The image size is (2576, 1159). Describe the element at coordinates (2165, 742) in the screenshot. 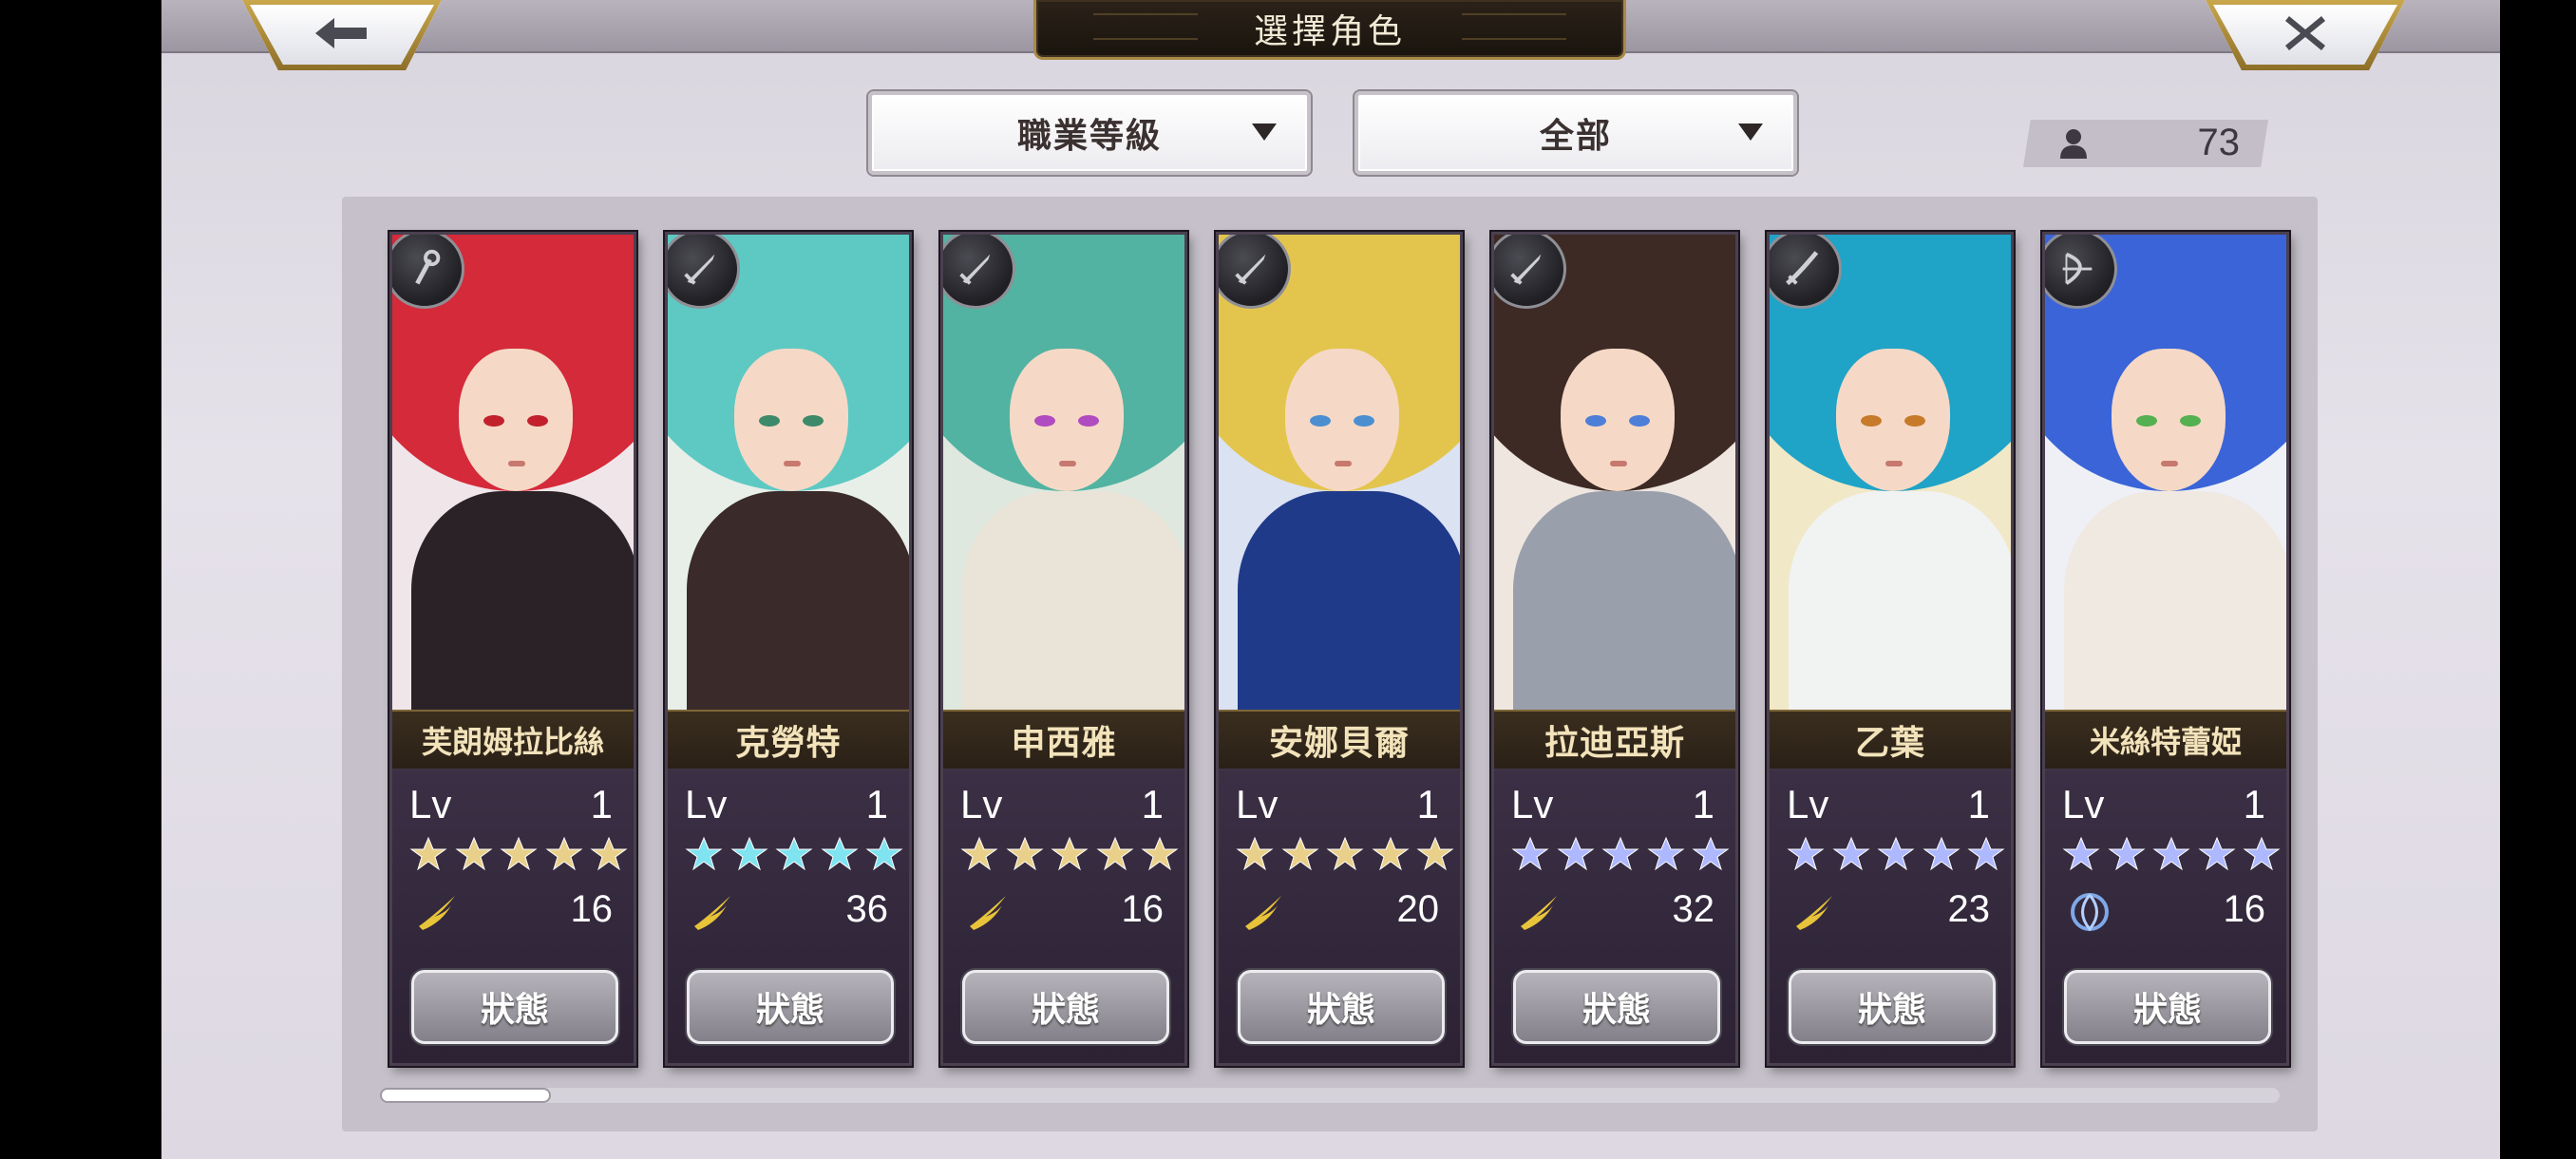

I see `character-name: 米絲特蕾婭` at that location.